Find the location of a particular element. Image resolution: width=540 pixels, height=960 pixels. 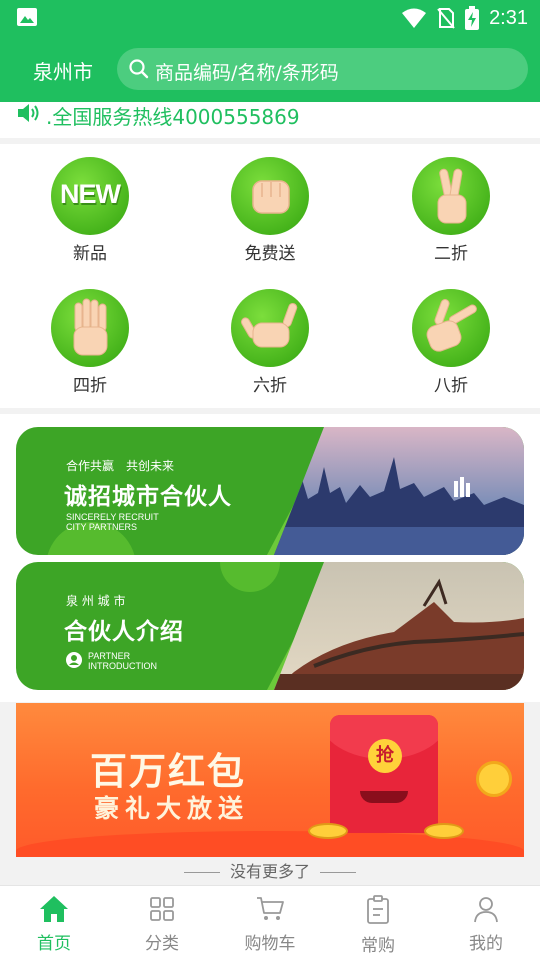

status-bar: 2:31 is located at coordinates (270, 18).